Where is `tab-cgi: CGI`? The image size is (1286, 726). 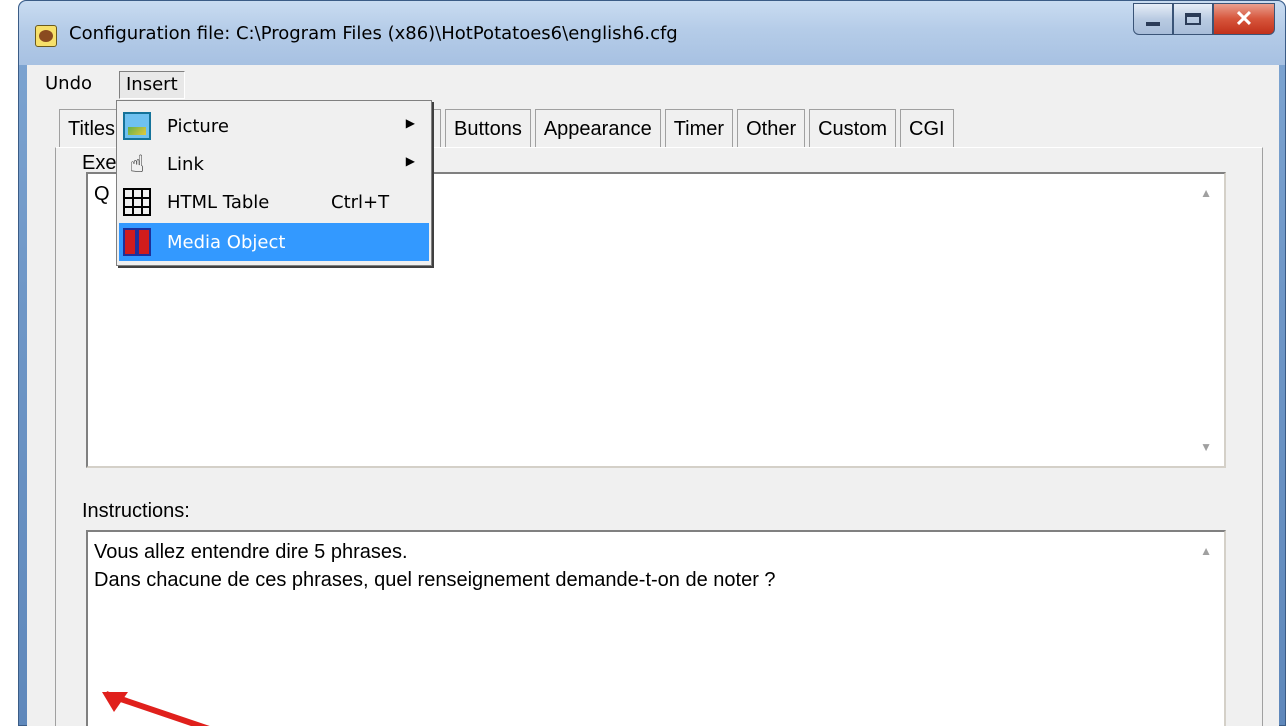
tab-cgi: CGI is located at coordinates (927, 128).